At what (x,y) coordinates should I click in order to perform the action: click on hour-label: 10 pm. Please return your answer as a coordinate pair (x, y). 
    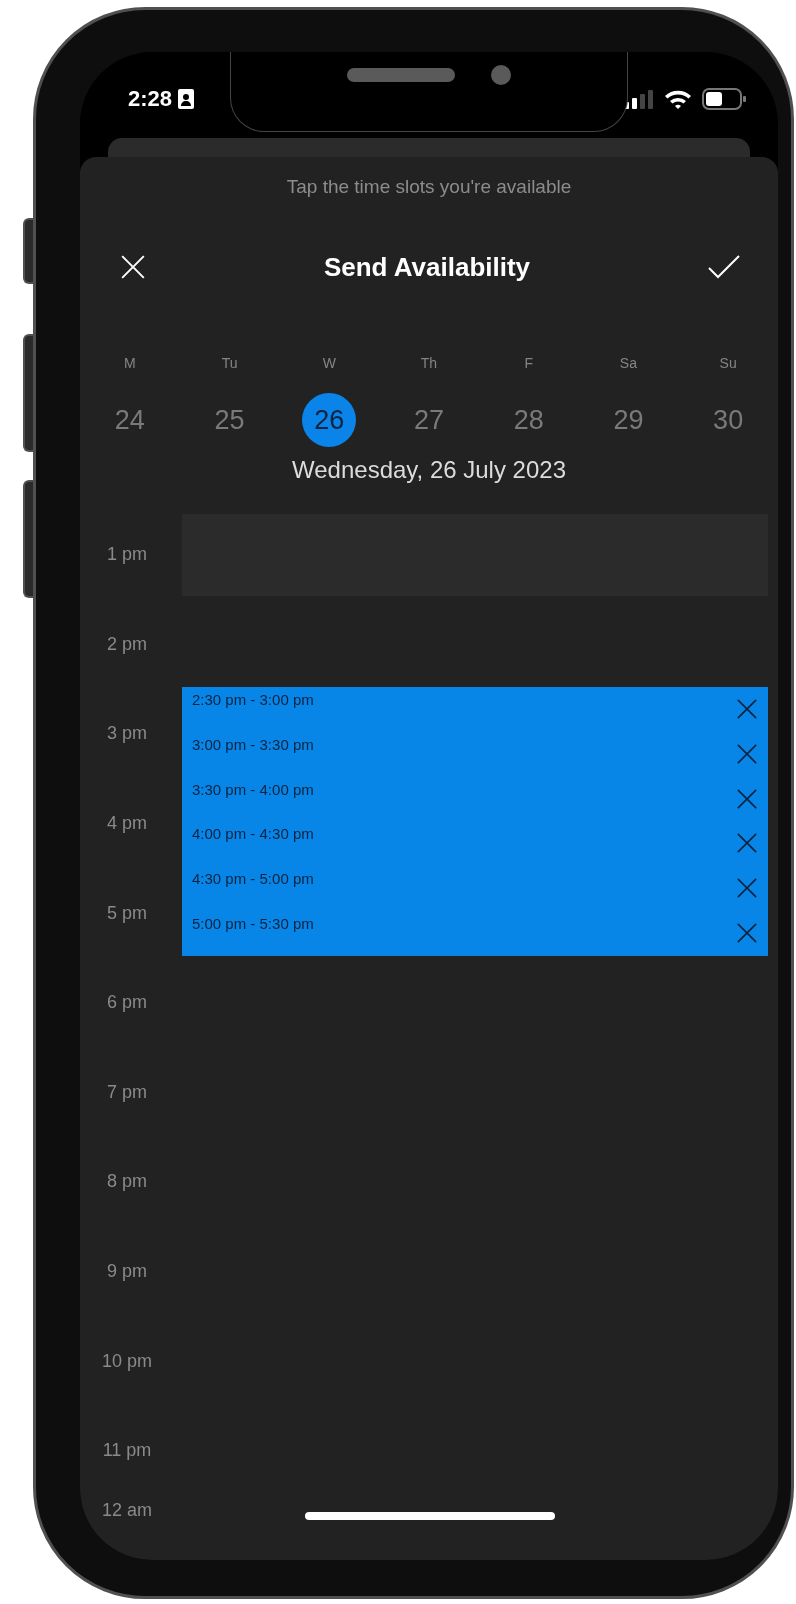
    Looking at the image, I should click on (127, 1361).